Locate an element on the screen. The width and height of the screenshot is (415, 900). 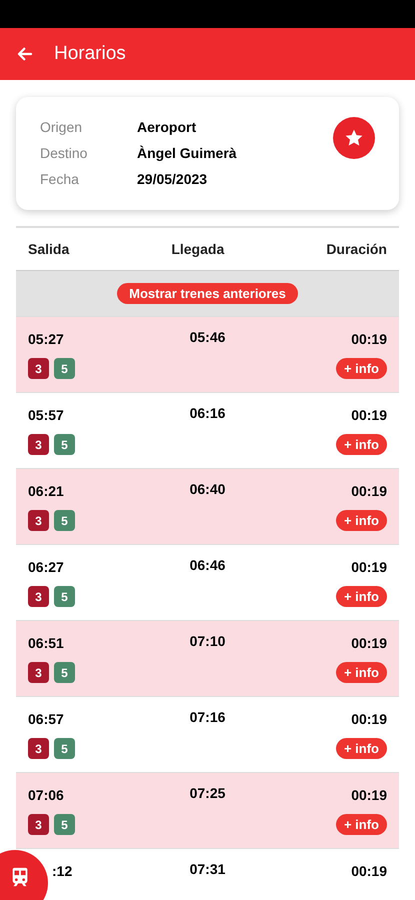
departure-time: 06:27 is located at coordinates (46, 567).